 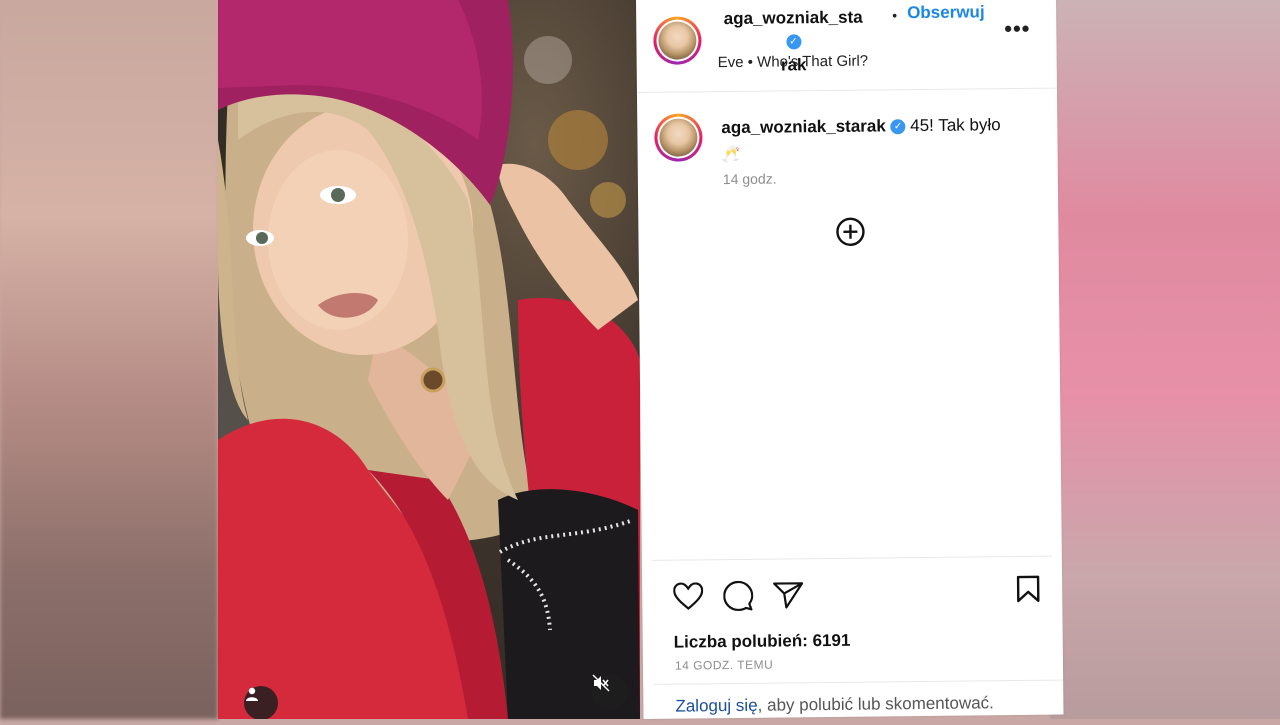 I want to click on comment-button, so click(x=738, y=597).